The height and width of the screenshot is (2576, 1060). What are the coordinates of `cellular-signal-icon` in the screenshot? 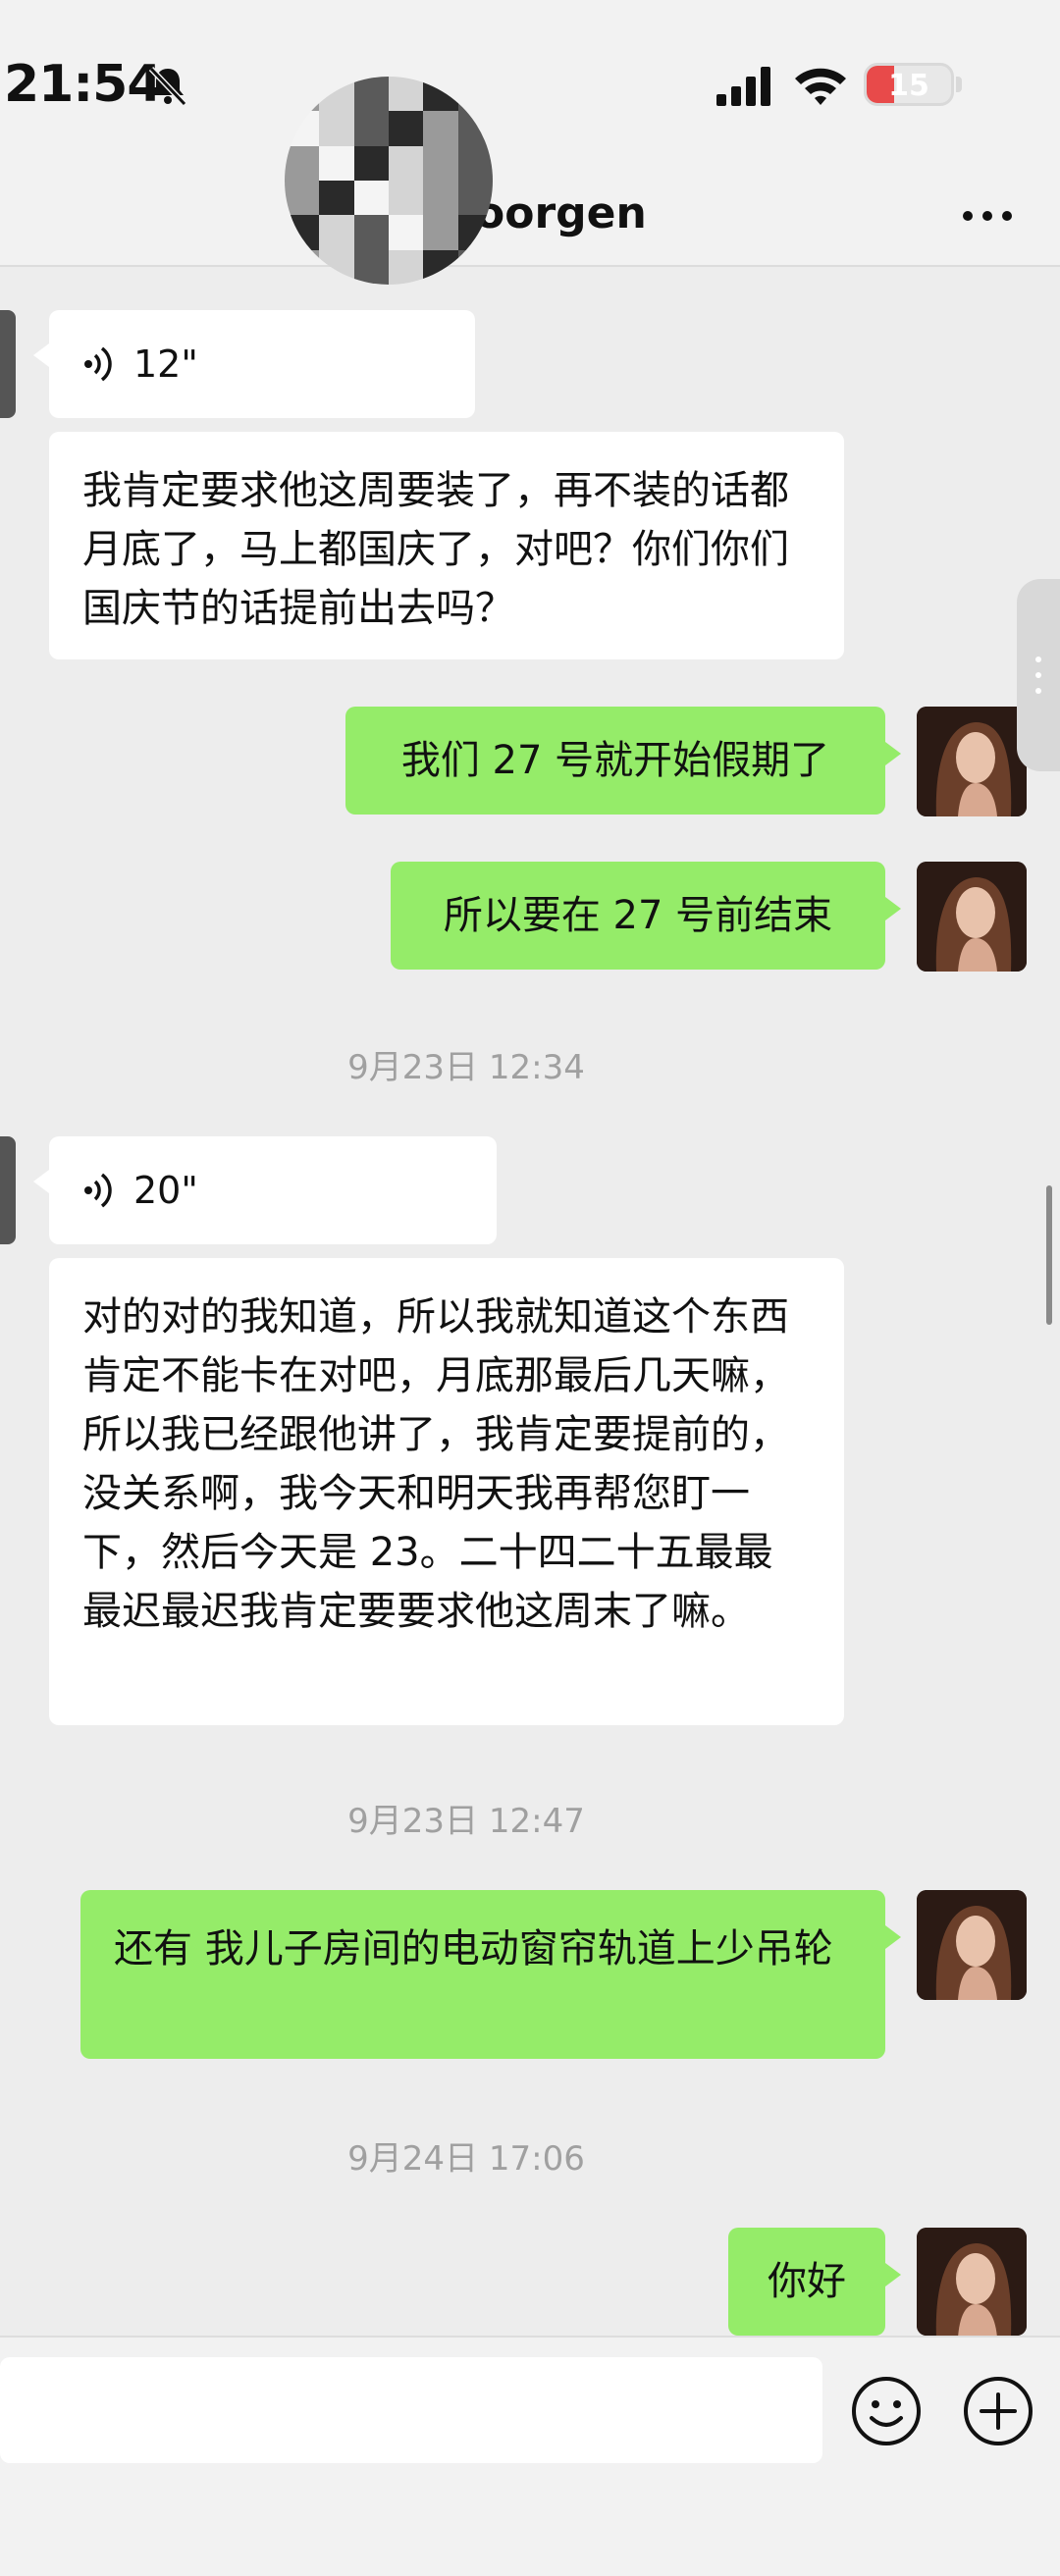 It's located at (743, 86).